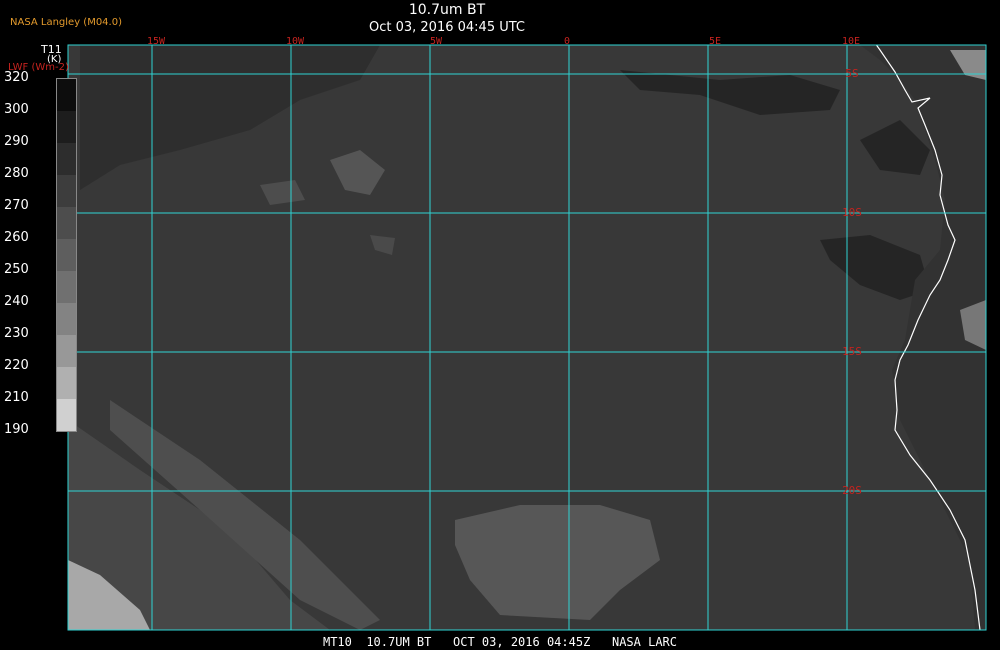 The image size is (1000, 650). Describe the element at coordinates (436, 41) in the screenshot. I see `lon-label: 5W` at that location.